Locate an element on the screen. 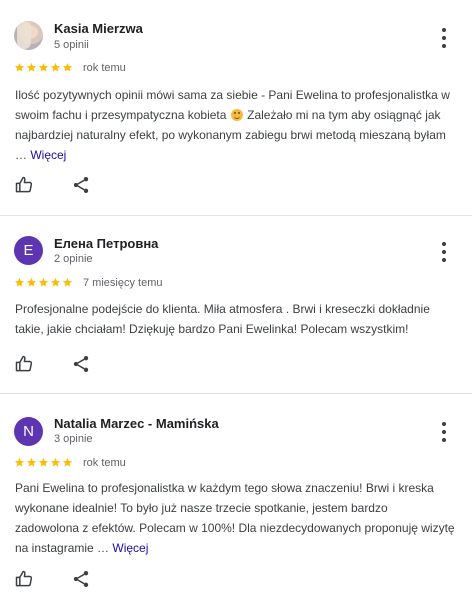  reviewer-name: Kasia Mierzwa is located at coordinates (98, 28).